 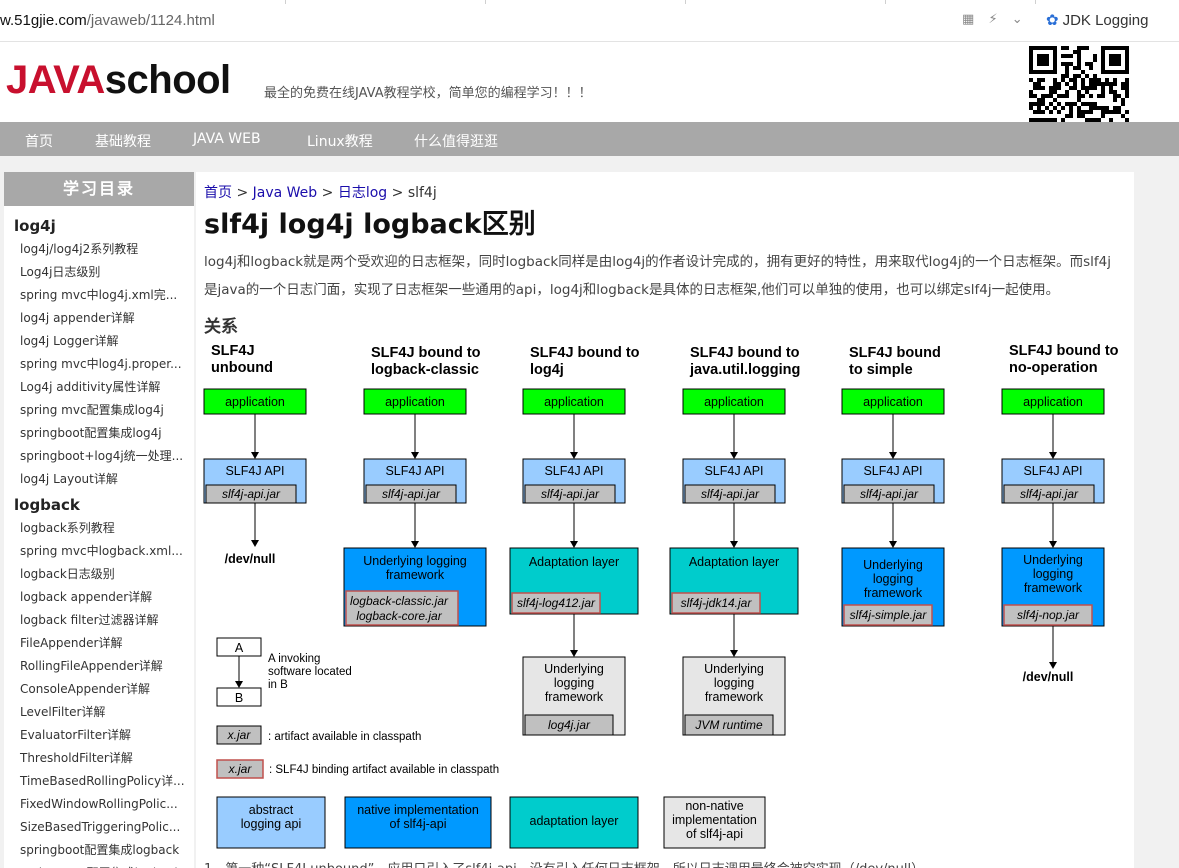 What do you see at coordinates (310, 672) in the screenshot?
I see `legend-invoke-label: software located` at bounding box center [310, 672].